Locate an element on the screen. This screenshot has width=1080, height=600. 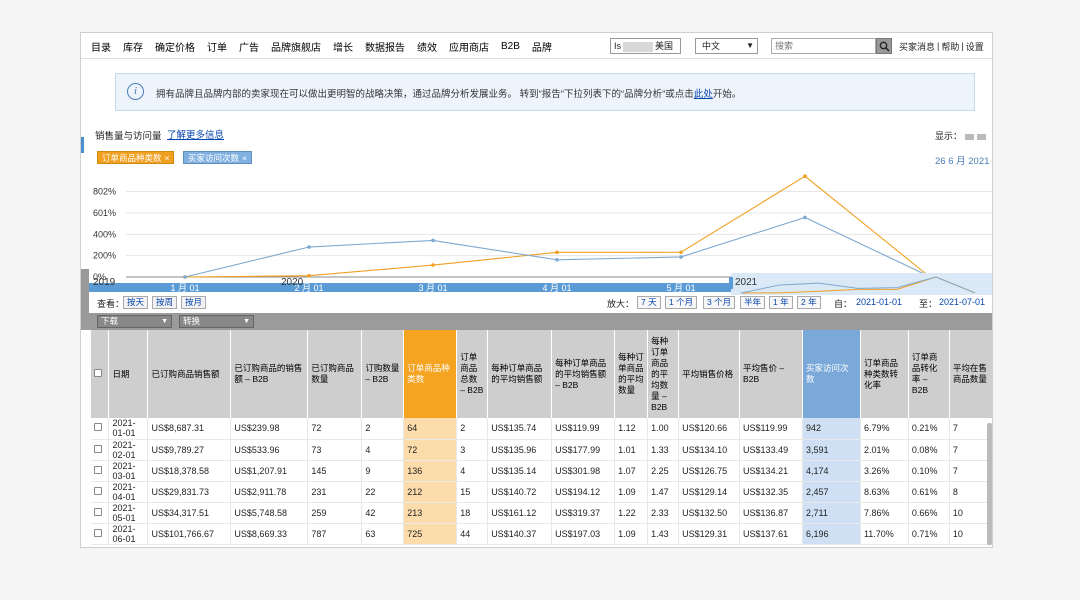
from-date-input: 2021-01-01 is located at coordinates (879, 302).